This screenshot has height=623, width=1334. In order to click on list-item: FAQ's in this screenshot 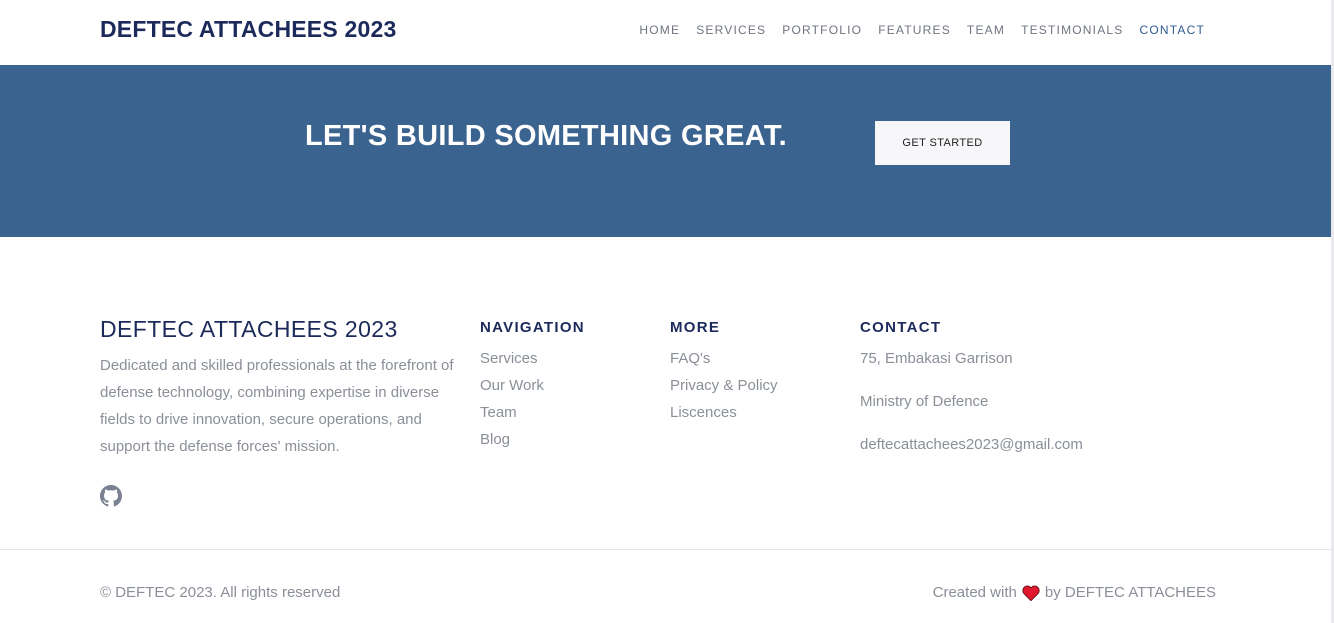, I will do `click(724, 358)`.